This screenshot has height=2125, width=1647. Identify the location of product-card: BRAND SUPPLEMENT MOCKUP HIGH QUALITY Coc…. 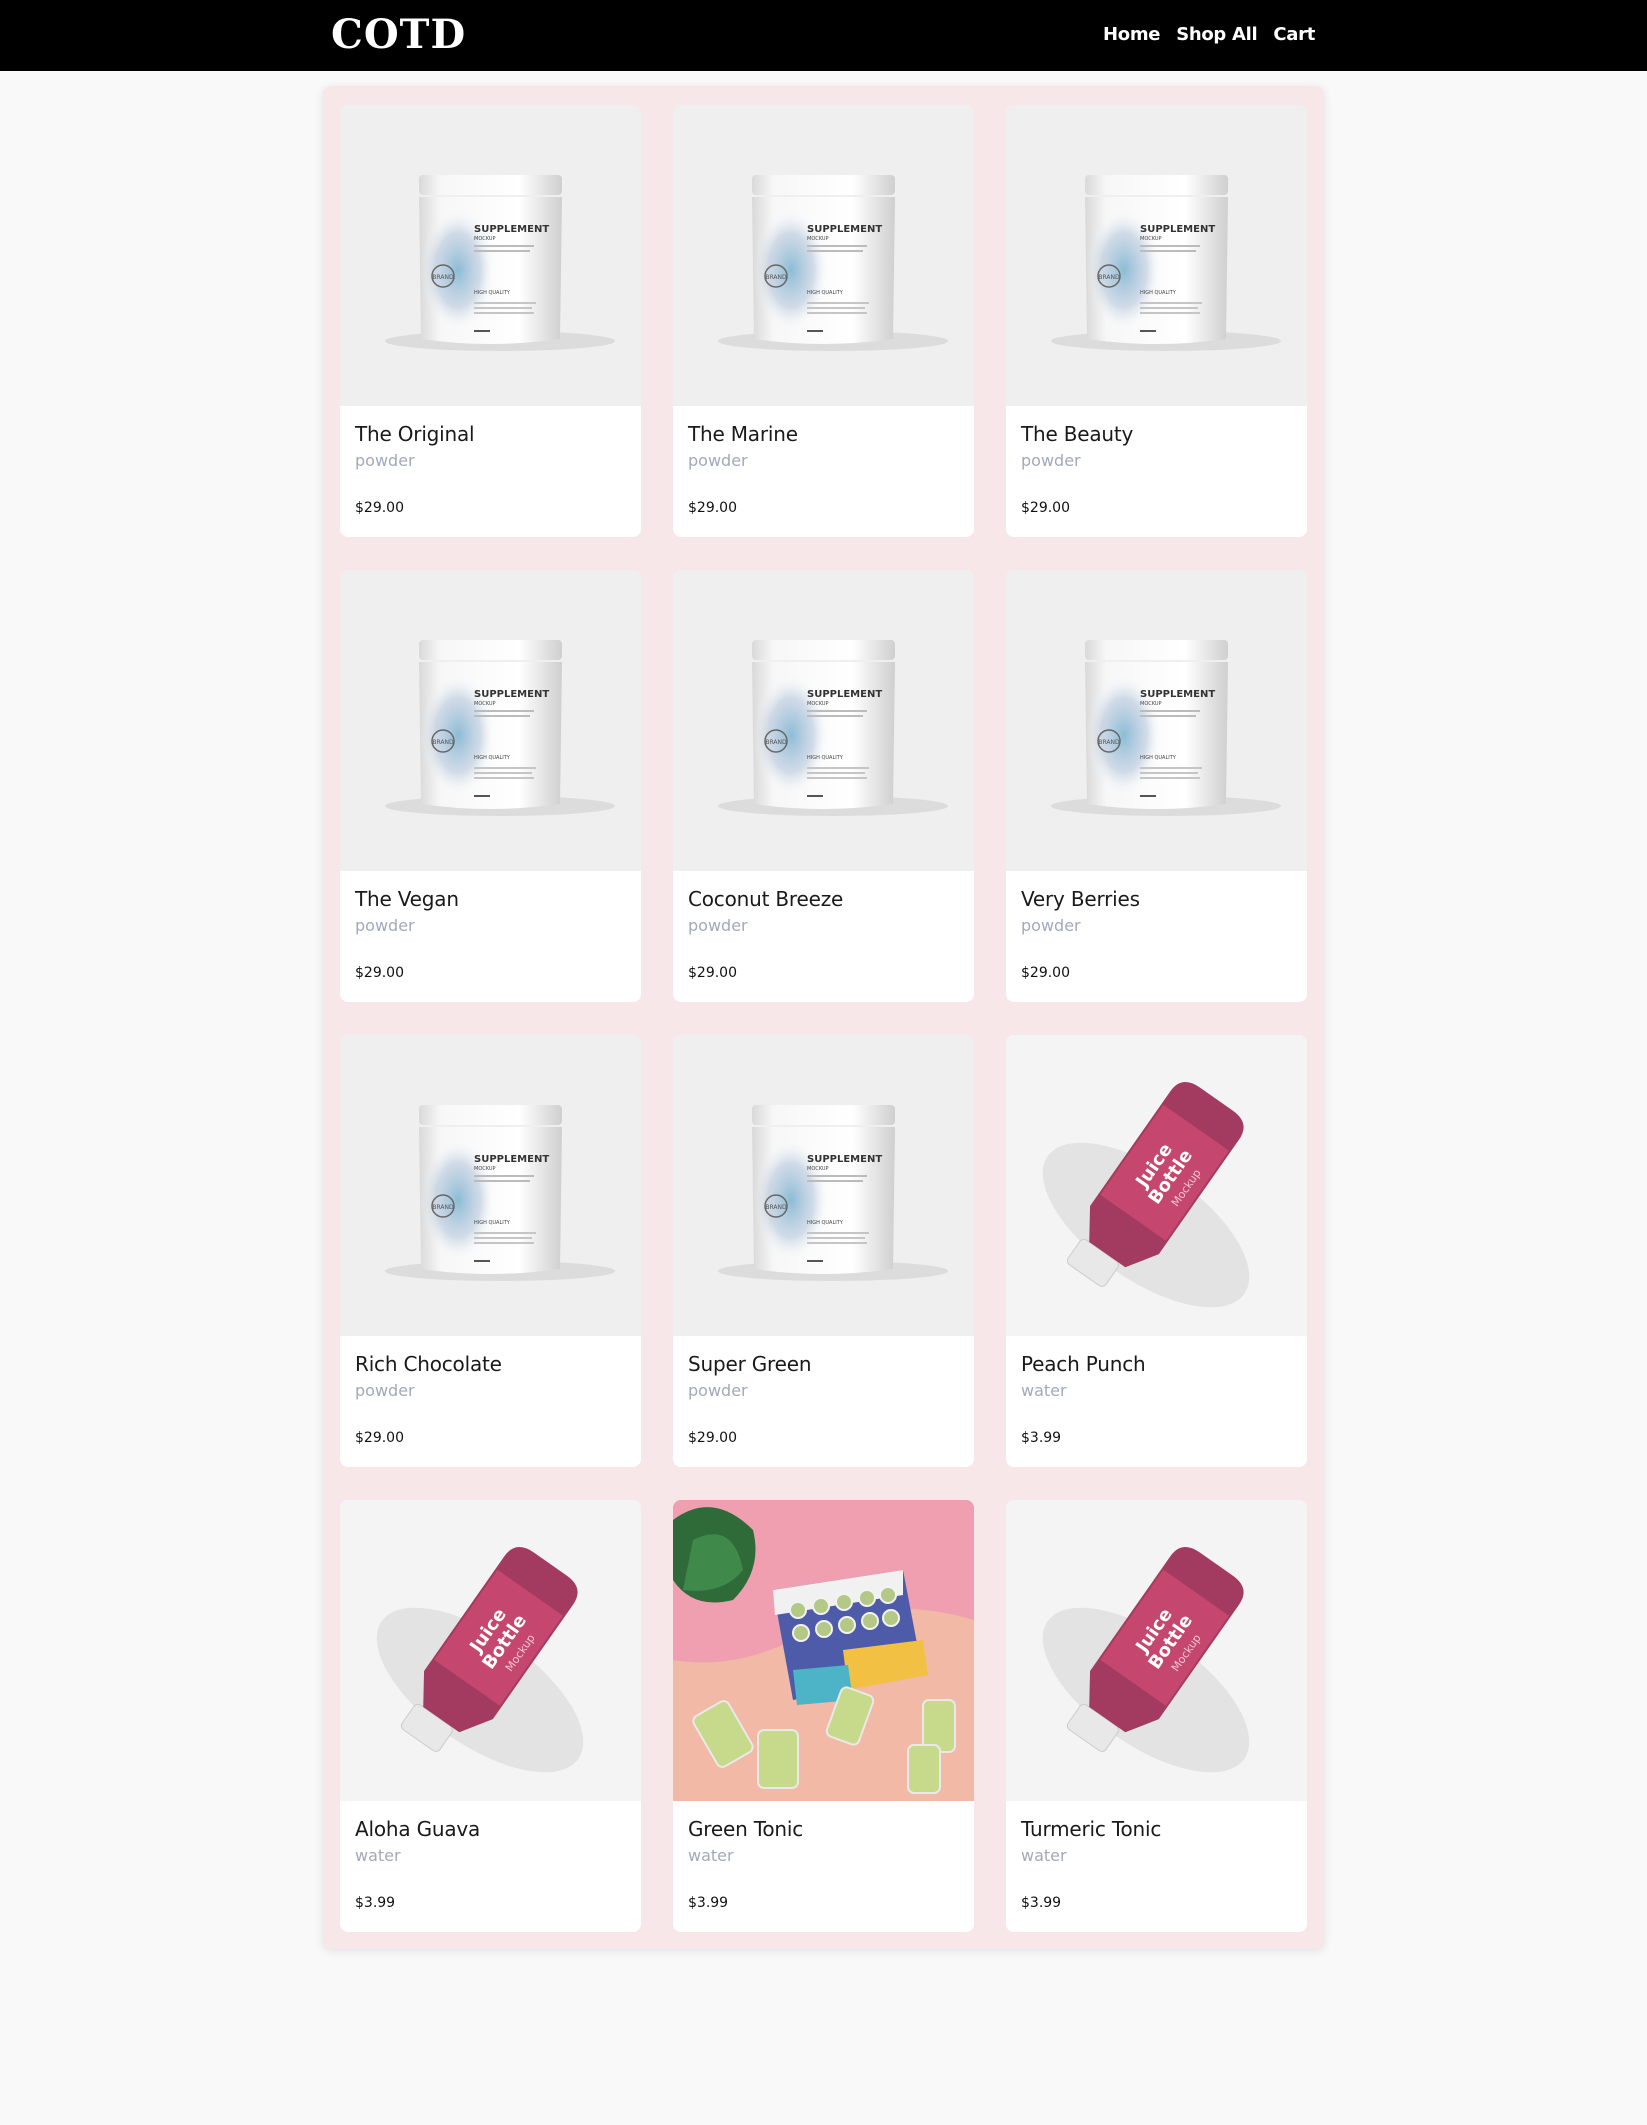
(823, 786).